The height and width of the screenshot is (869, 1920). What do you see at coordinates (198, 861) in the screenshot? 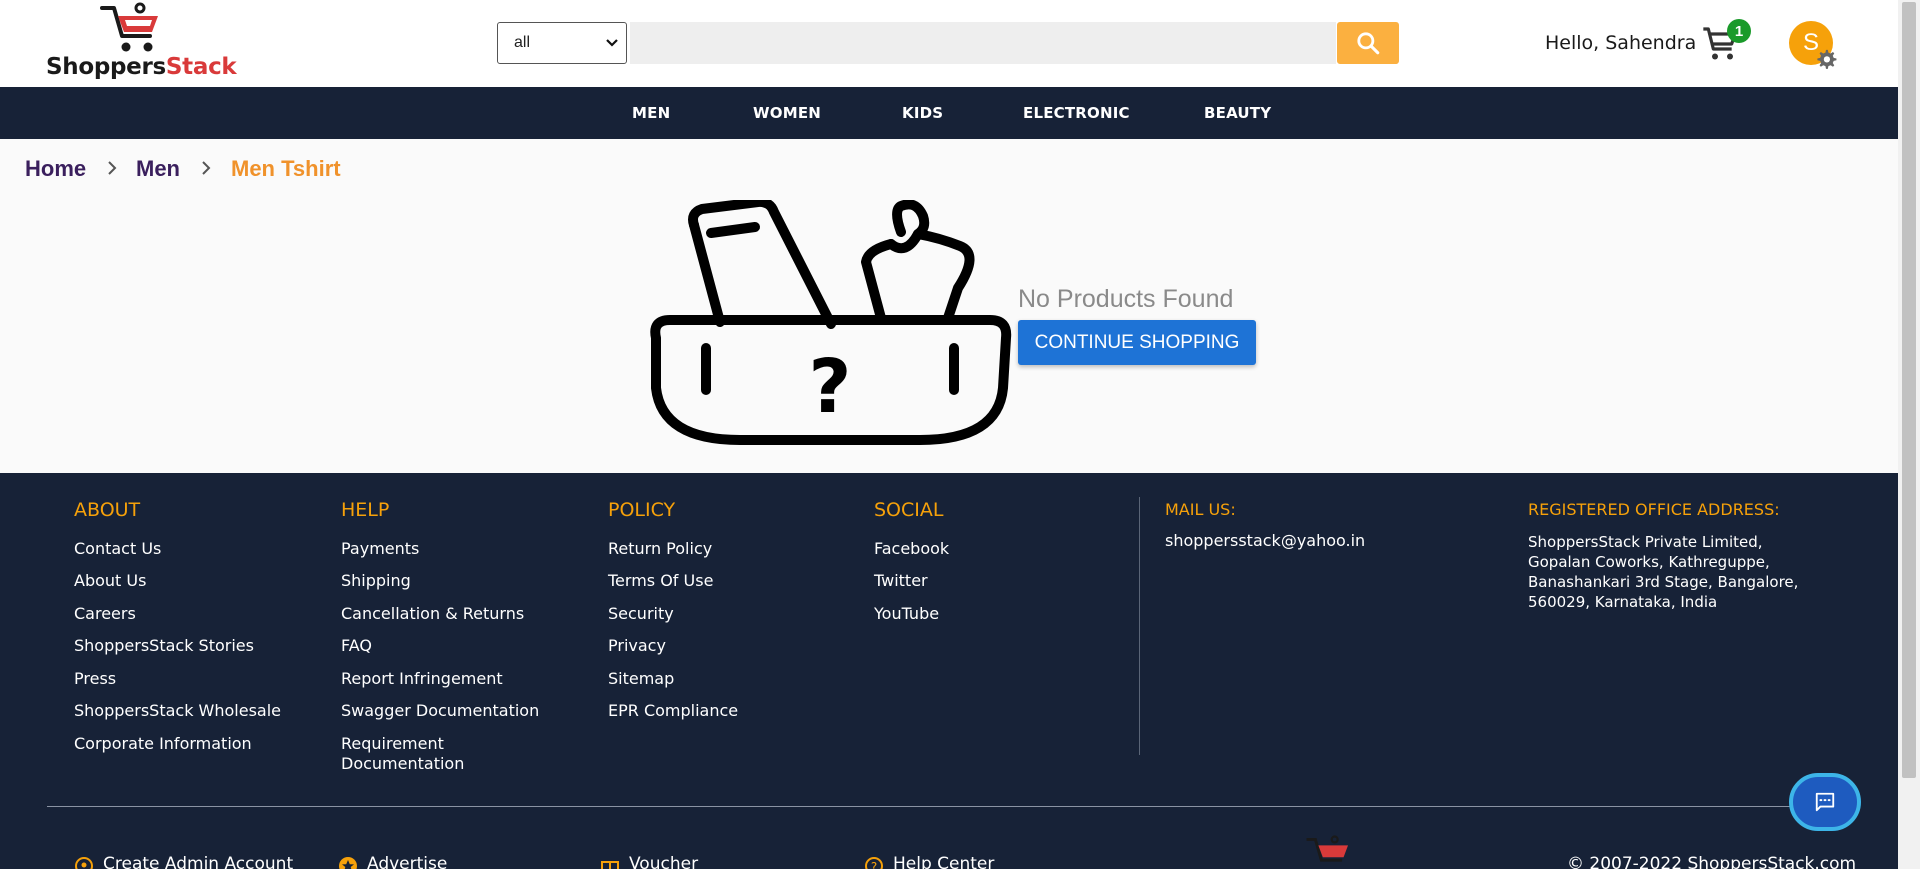
I see `footer-create-admin-link: Create Admin Account` at bounding box center [198, 861].